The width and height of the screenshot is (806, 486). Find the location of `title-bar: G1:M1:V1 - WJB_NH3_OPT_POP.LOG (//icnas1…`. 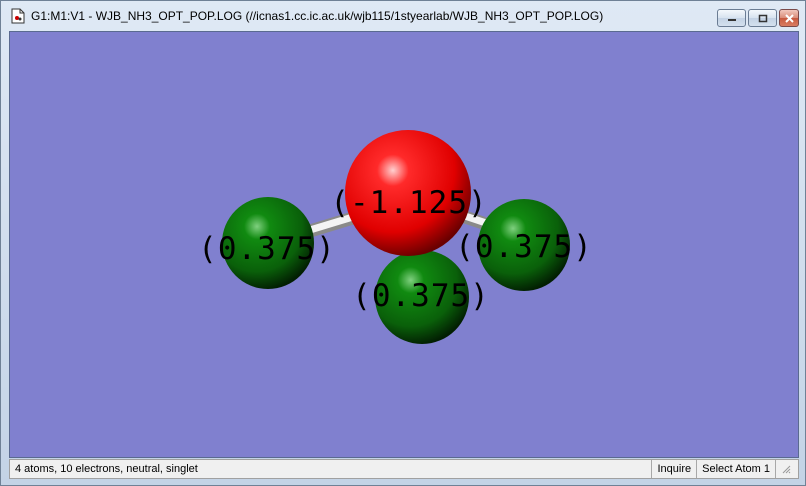

title-bar: G1:M1:V1 - WJB_NH3_OPT_POP.LOG (//icnas1… is located at coordinates (403, 16).